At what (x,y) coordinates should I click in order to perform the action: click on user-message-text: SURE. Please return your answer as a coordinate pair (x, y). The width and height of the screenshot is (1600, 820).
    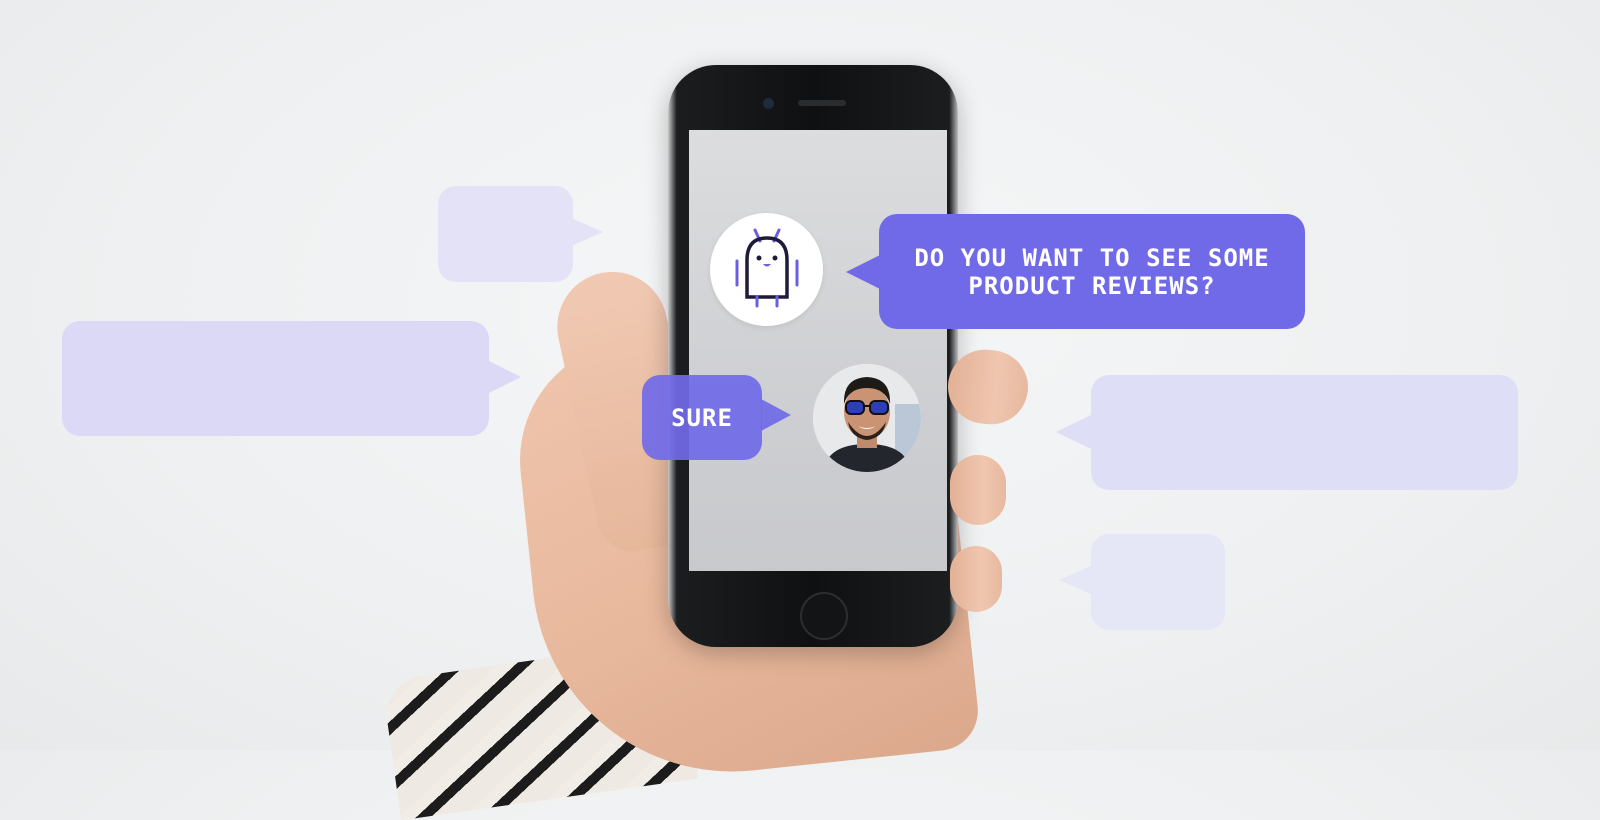
    Looking at the image, I should click on (702, 417).